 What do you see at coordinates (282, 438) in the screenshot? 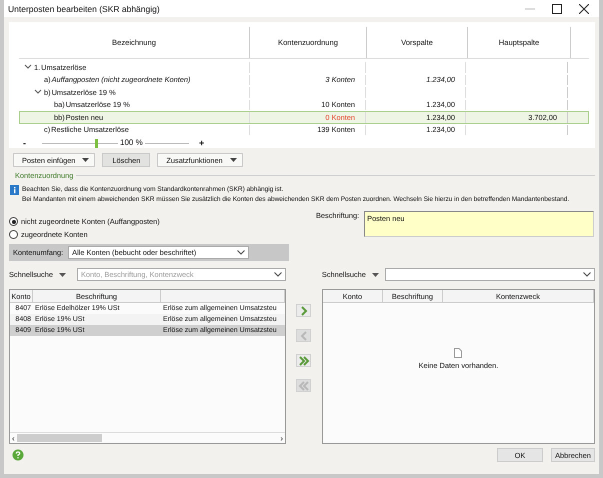
I see `scroll-right-button: ›` at bounding box center [282, 438].